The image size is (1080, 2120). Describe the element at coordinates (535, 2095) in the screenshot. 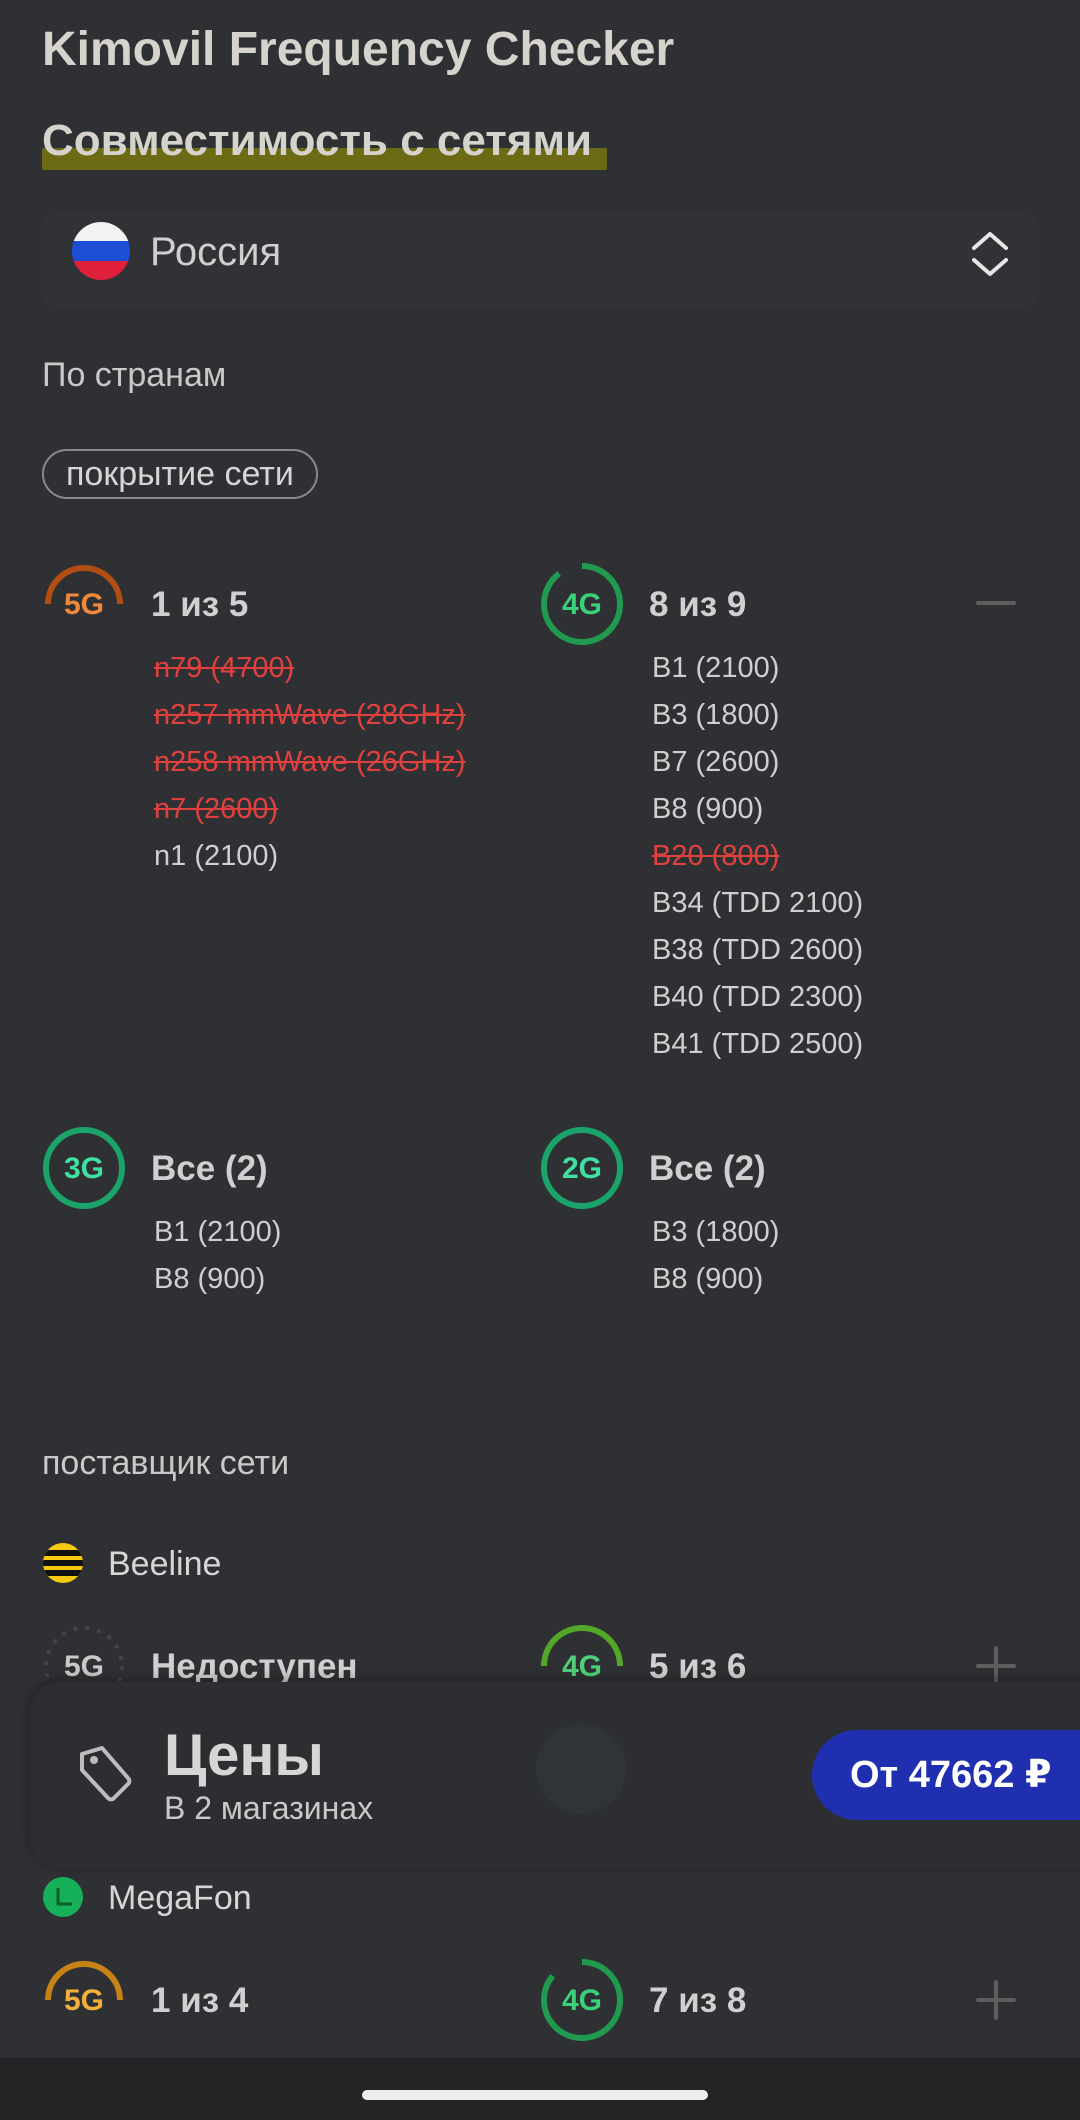

I see `home-handle` at that location.